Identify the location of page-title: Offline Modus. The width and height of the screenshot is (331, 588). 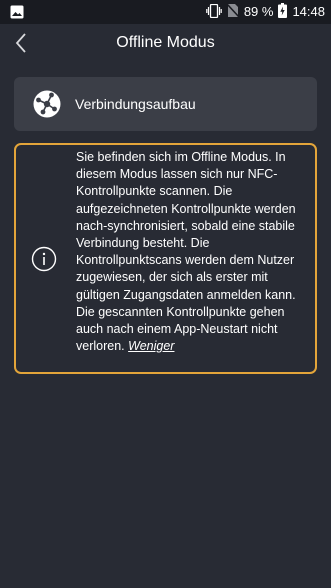
(165, 42).